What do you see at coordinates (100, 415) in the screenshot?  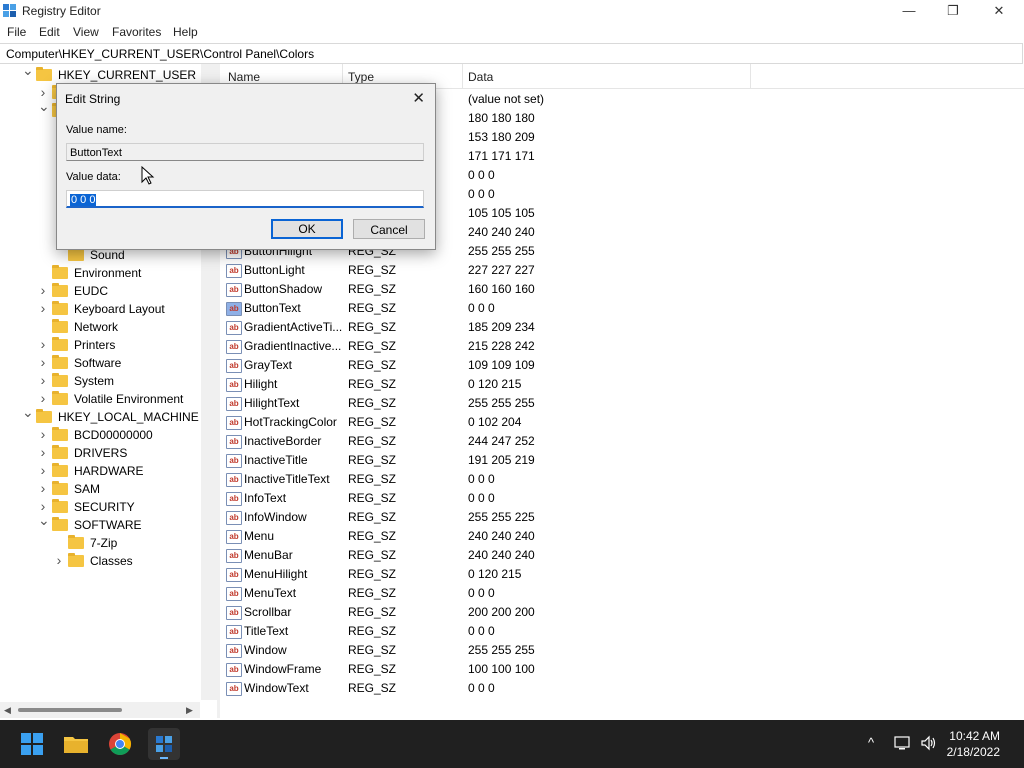 I see `tree-node: ⌄ HKEY_LOCAL_MACHINE` at bounding box center [100, 415].